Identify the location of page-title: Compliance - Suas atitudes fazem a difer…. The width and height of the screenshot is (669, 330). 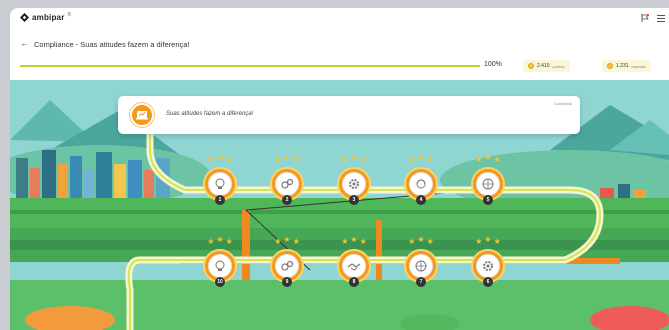
(112, 44).